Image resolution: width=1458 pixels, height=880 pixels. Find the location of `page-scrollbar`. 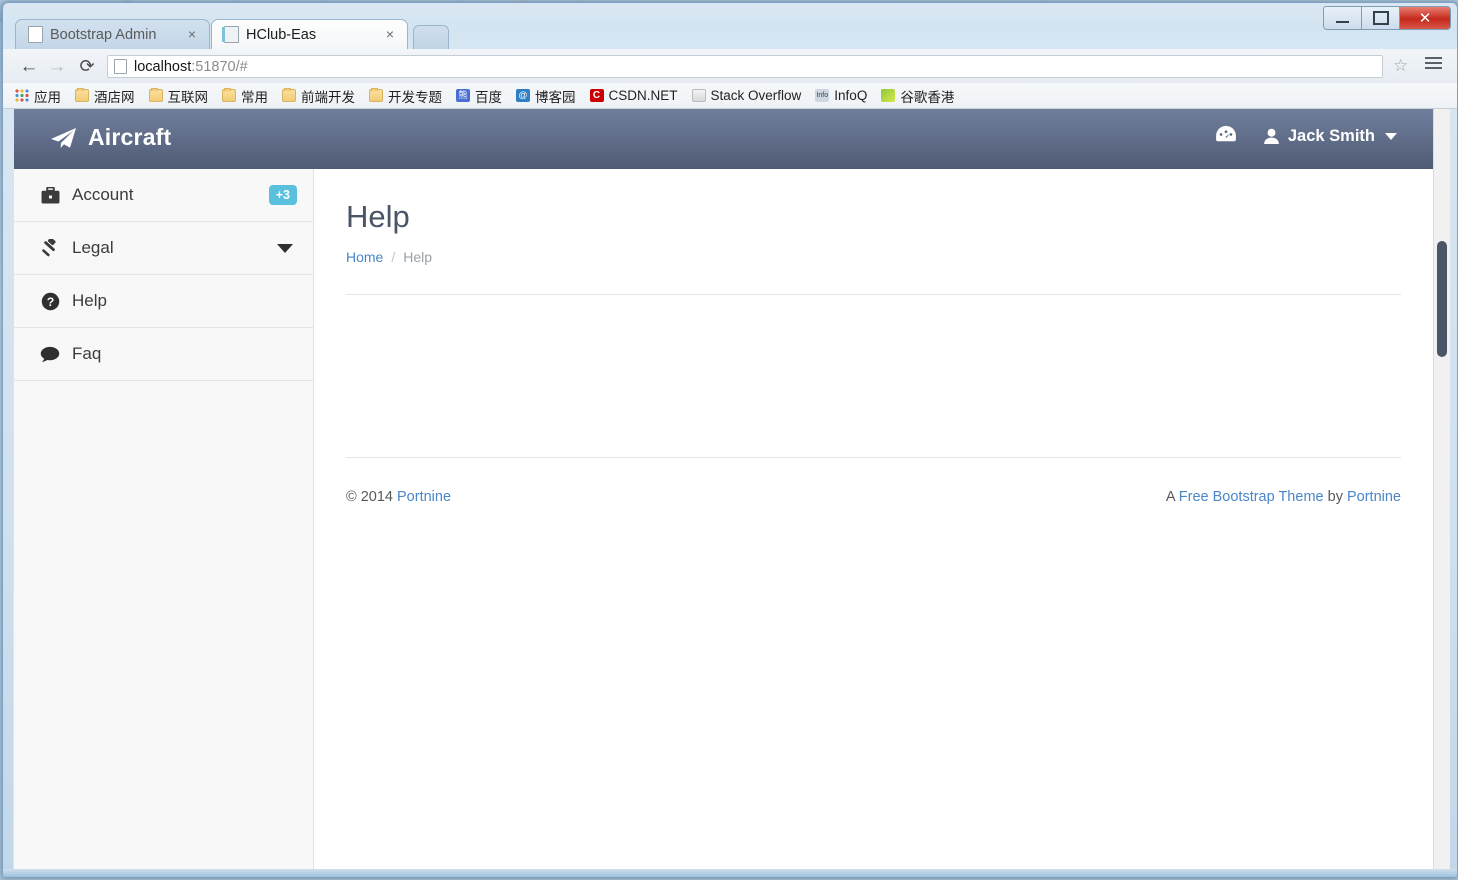

page-scrollbar is located at coordinates (1441, 489).